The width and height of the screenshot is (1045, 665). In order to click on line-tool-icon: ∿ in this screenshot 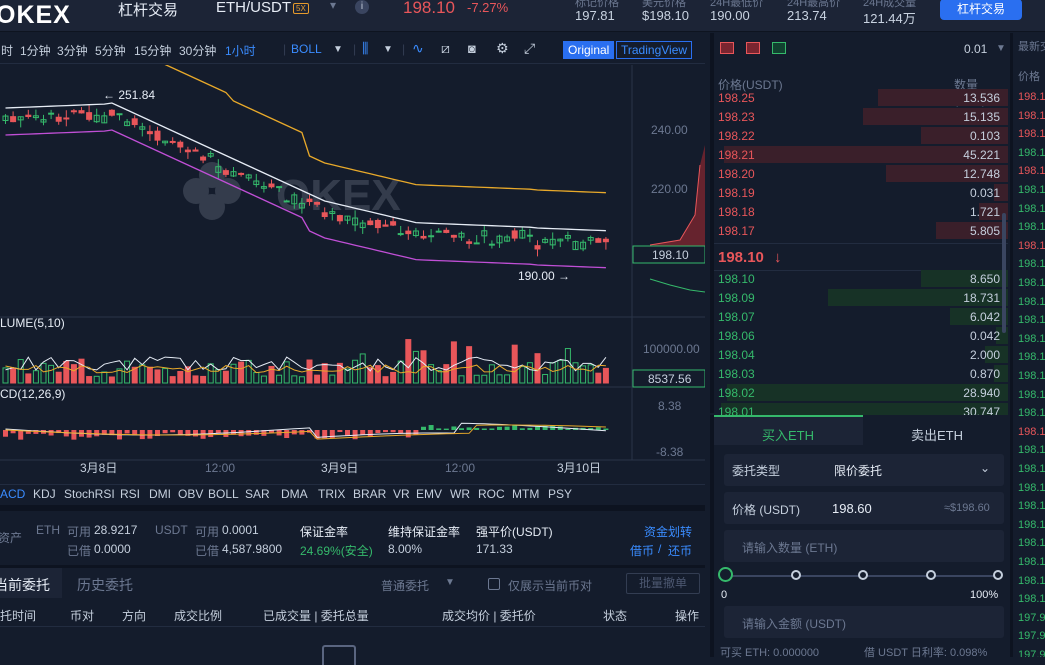, I will do `click(418, 48)`.